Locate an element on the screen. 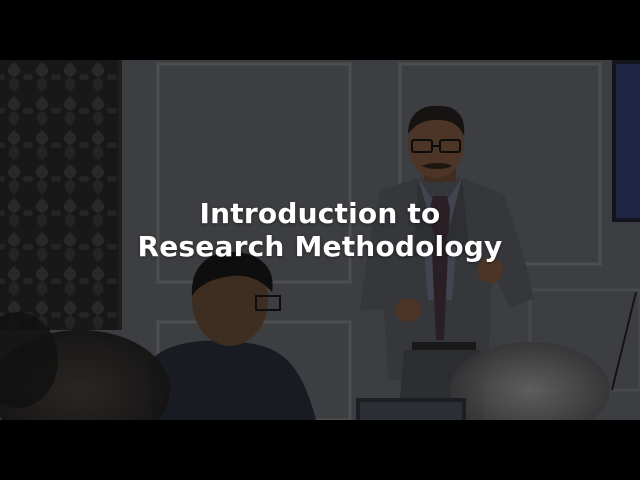 The image size is (640, 480). title-line-2: Research Methodology is located at coordinates (320, 246).